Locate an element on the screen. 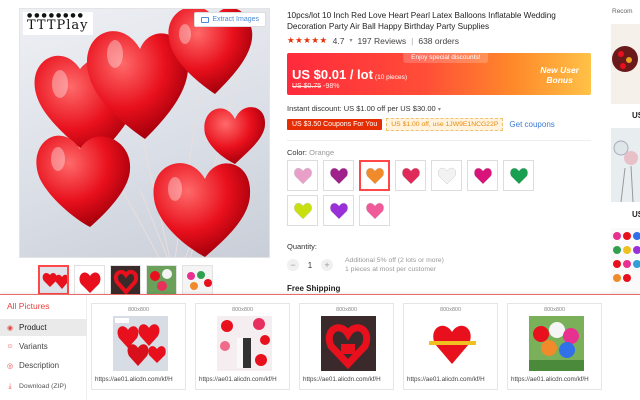 The width and height of the screenshot is (640, 400). nav-item-download-zip: ⤓ Download (ZIP) is located at coordinates (43, 386).